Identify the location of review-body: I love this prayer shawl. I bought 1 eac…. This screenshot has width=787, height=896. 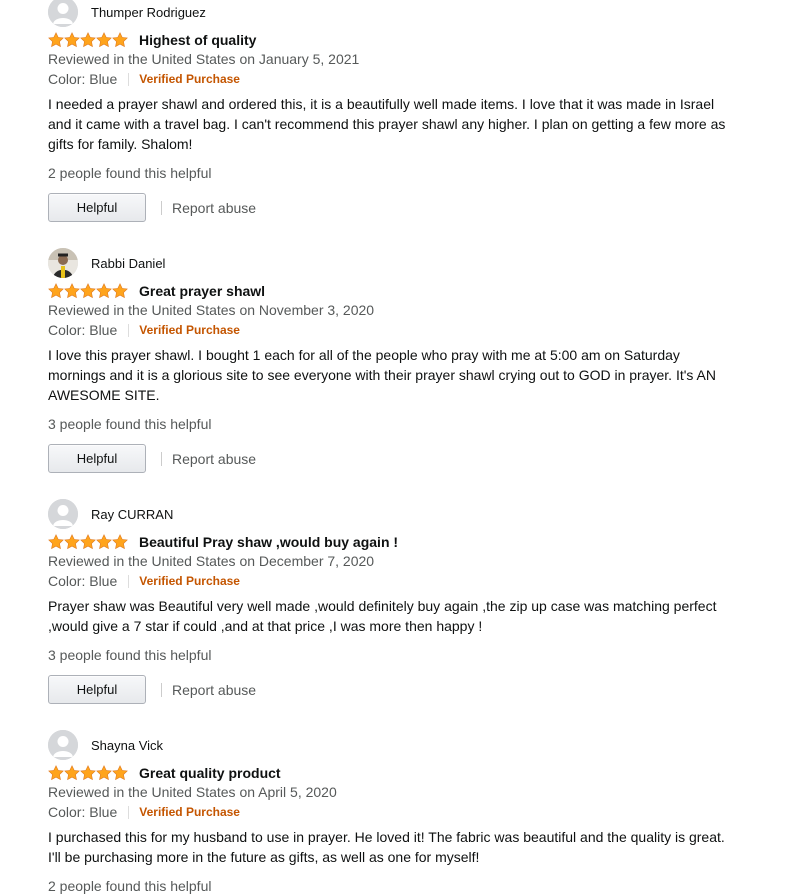
(382, 375).